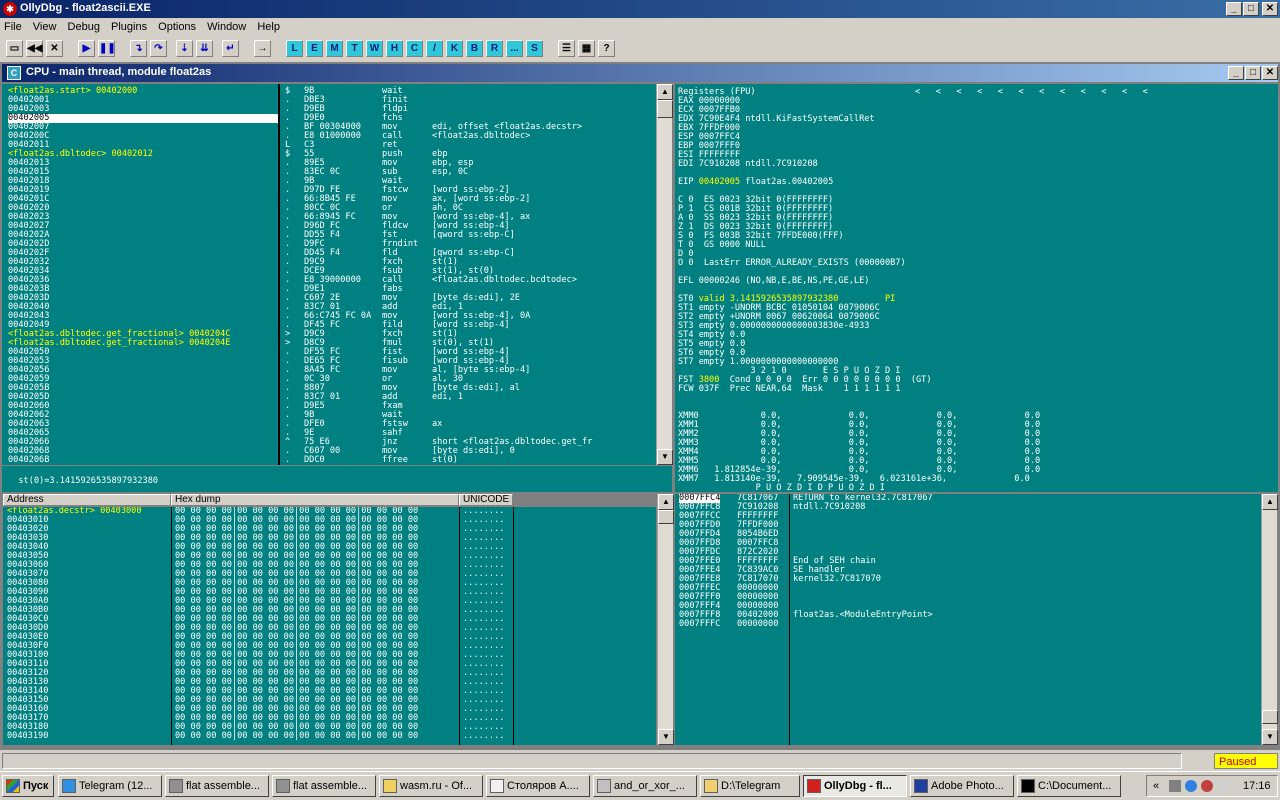  I want to click on references-window-button: R, so click(494, 48).